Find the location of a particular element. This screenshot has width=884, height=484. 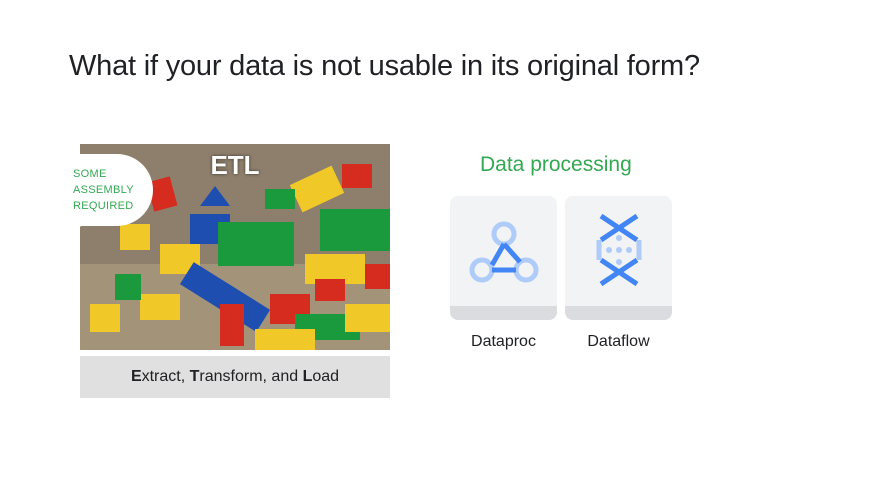

extract-initial: E is located at coordinates (136, 376).